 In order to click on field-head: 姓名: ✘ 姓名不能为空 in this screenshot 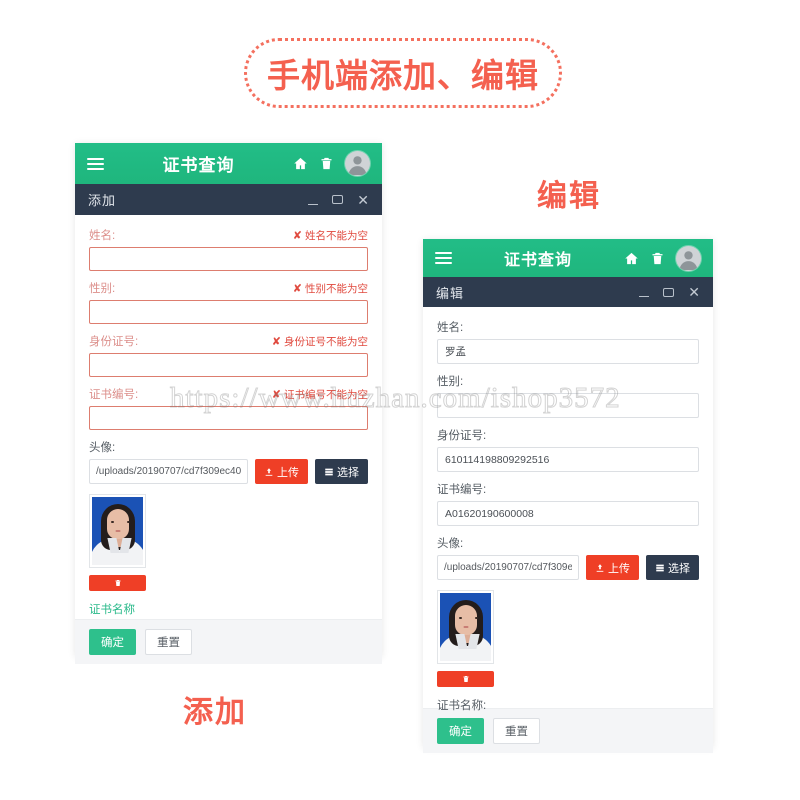, I will do `click(228, 235)`.